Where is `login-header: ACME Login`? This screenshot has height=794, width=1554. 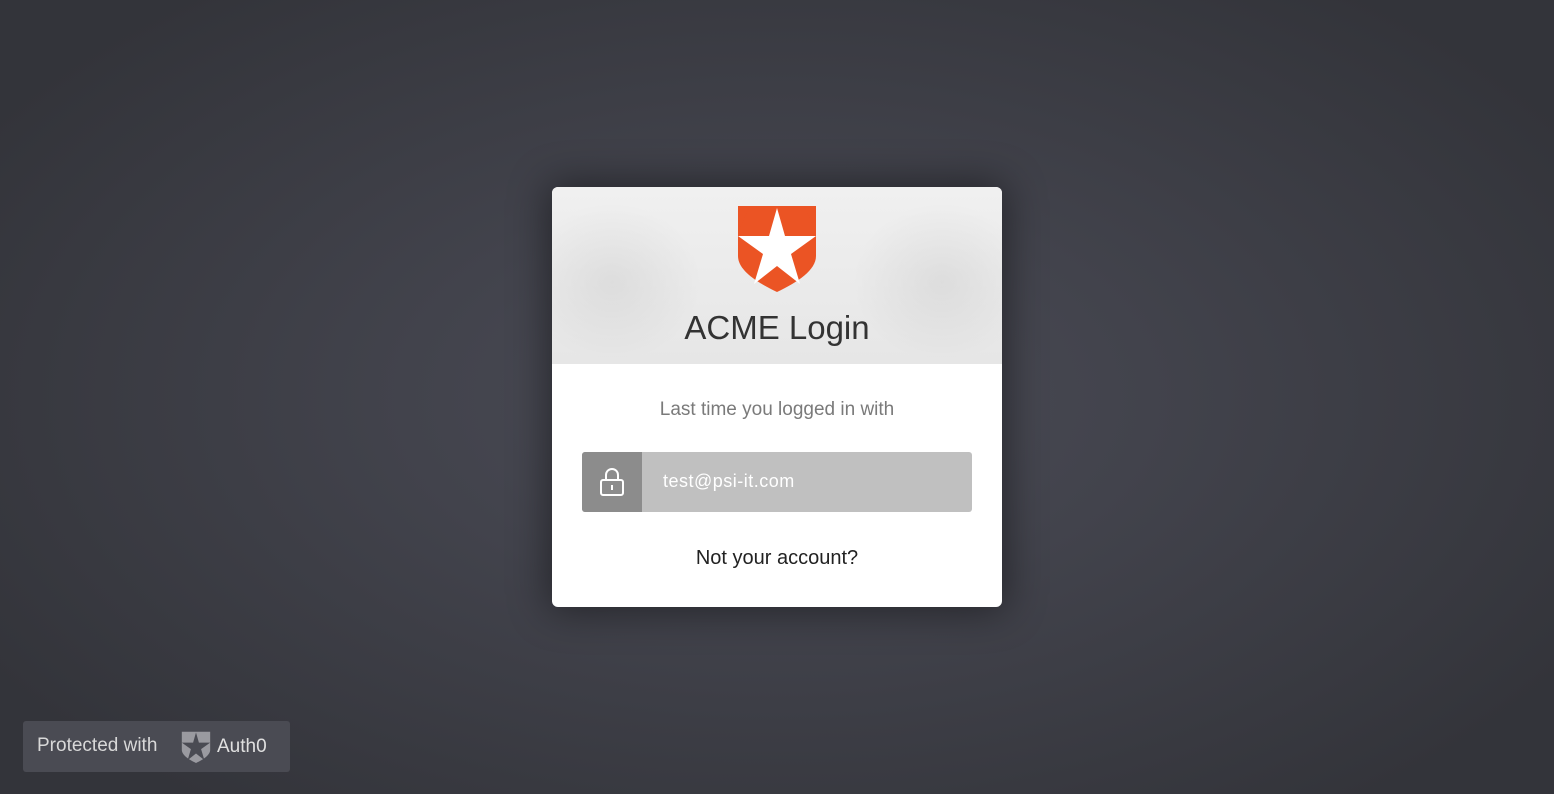 login-header: ACME Login is located at coordinates (777, 275).